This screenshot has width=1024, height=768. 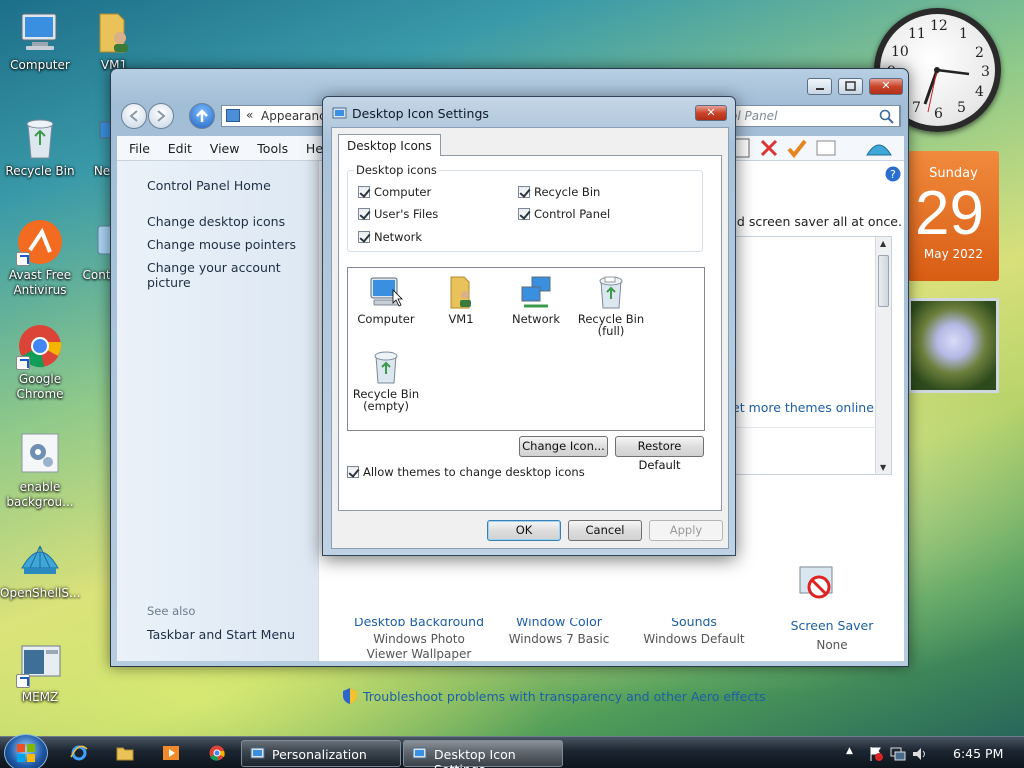 I want to click on link-change-mouse-pointers: Change mouse pointers, so click(x=221, y=244).